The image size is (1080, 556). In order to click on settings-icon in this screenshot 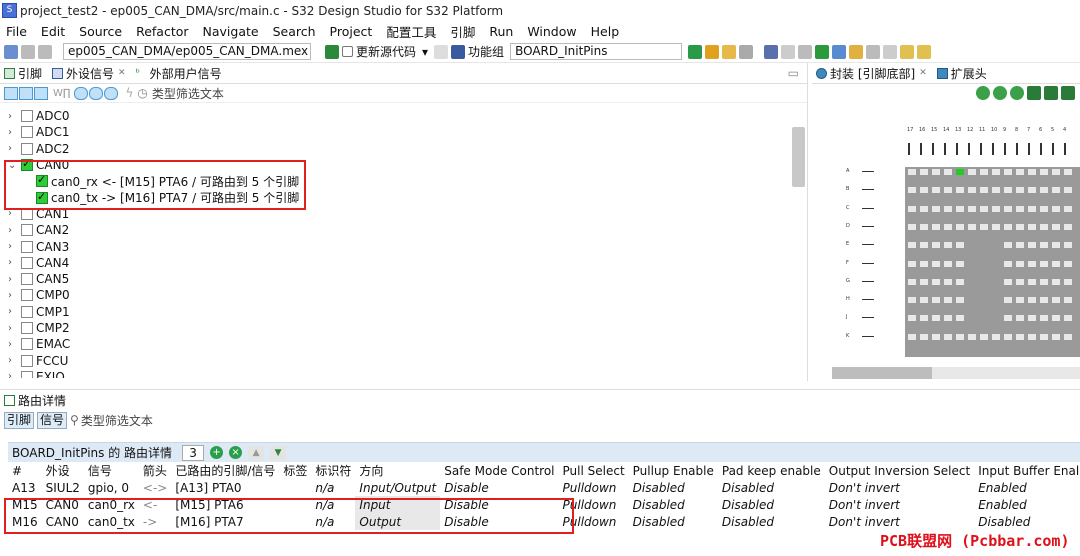, I will do `click(788, 51)`.